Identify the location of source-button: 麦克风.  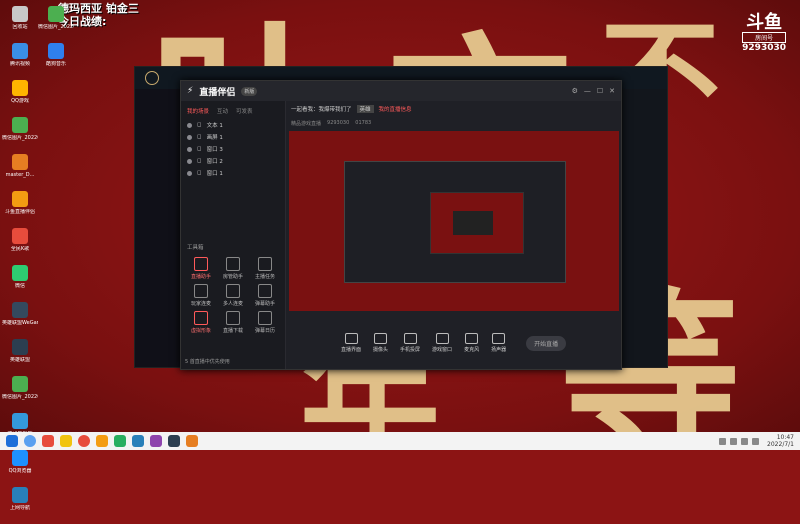
(471, 343).